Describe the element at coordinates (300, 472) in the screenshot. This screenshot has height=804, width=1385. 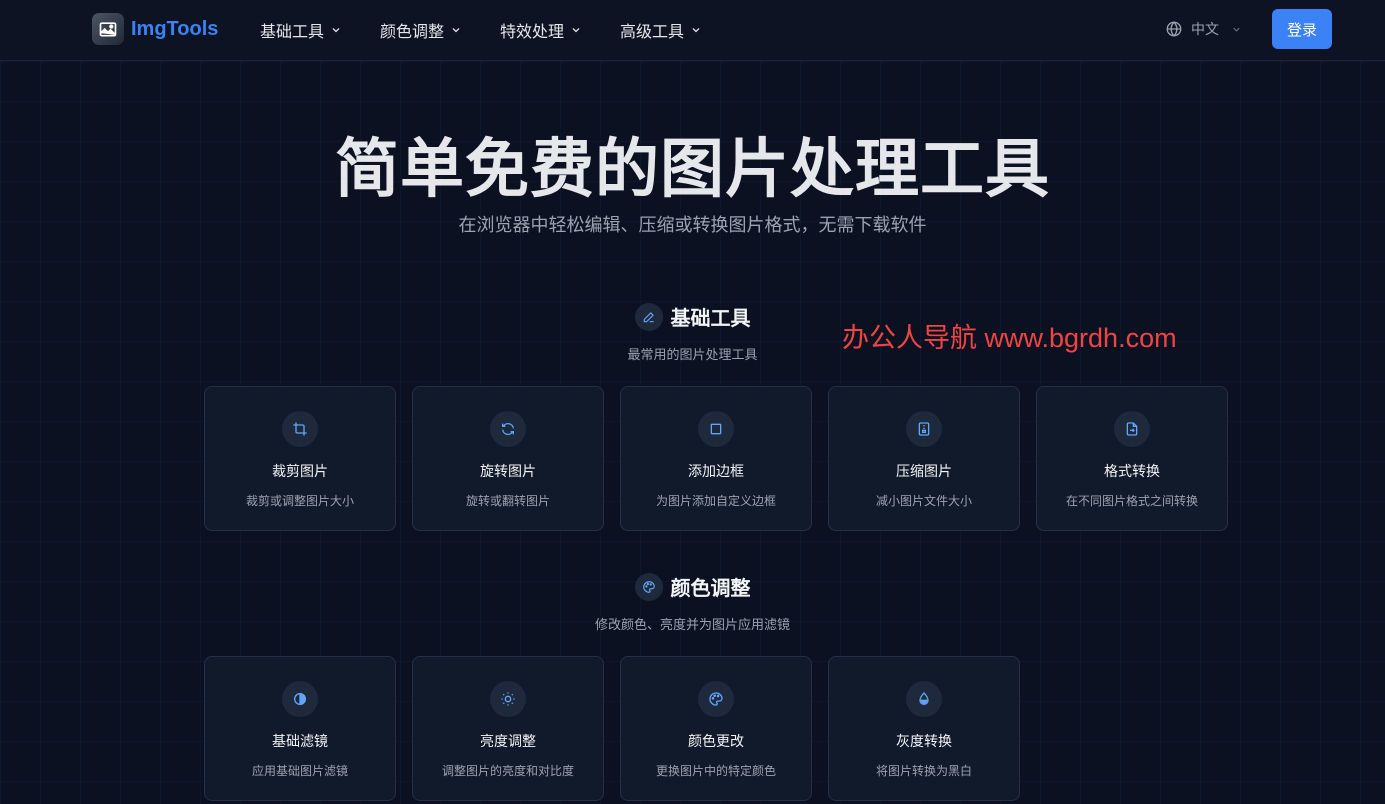
I see `card-title: 裁剪图片` at that location.